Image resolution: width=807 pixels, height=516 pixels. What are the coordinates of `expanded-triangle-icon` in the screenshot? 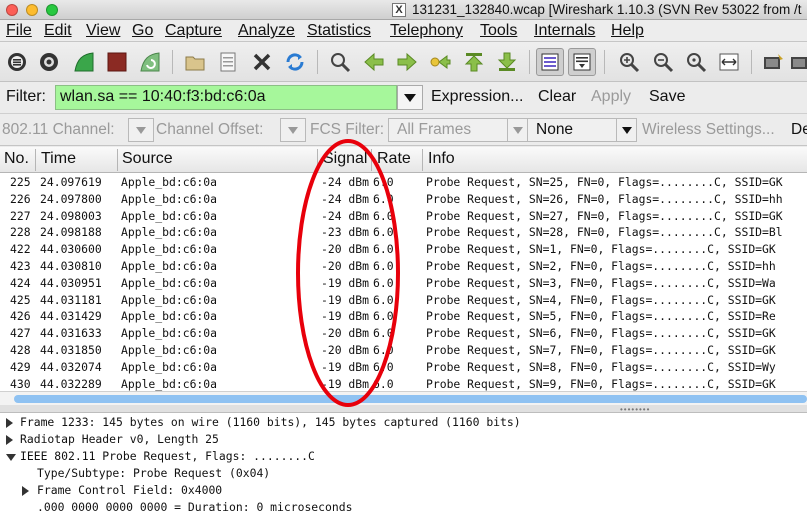 It's located at (11, 457).